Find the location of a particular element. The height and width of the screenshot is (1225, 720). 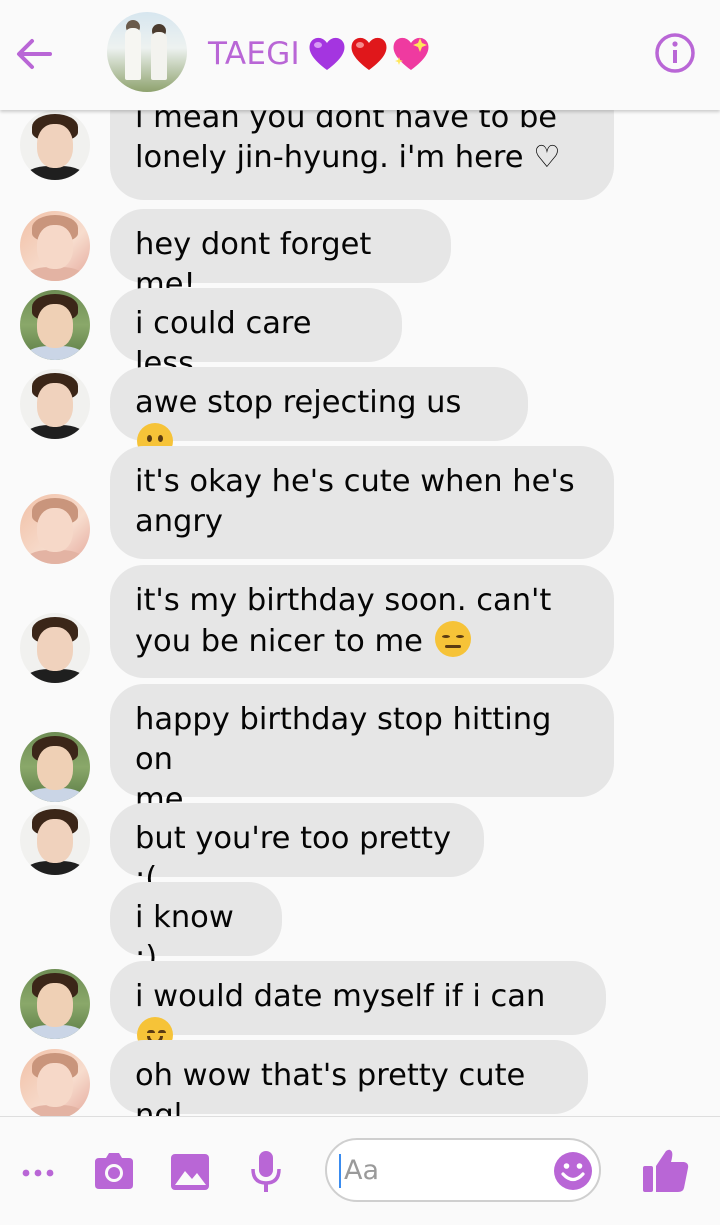

text-caret is located at coordinates (340, 1171).